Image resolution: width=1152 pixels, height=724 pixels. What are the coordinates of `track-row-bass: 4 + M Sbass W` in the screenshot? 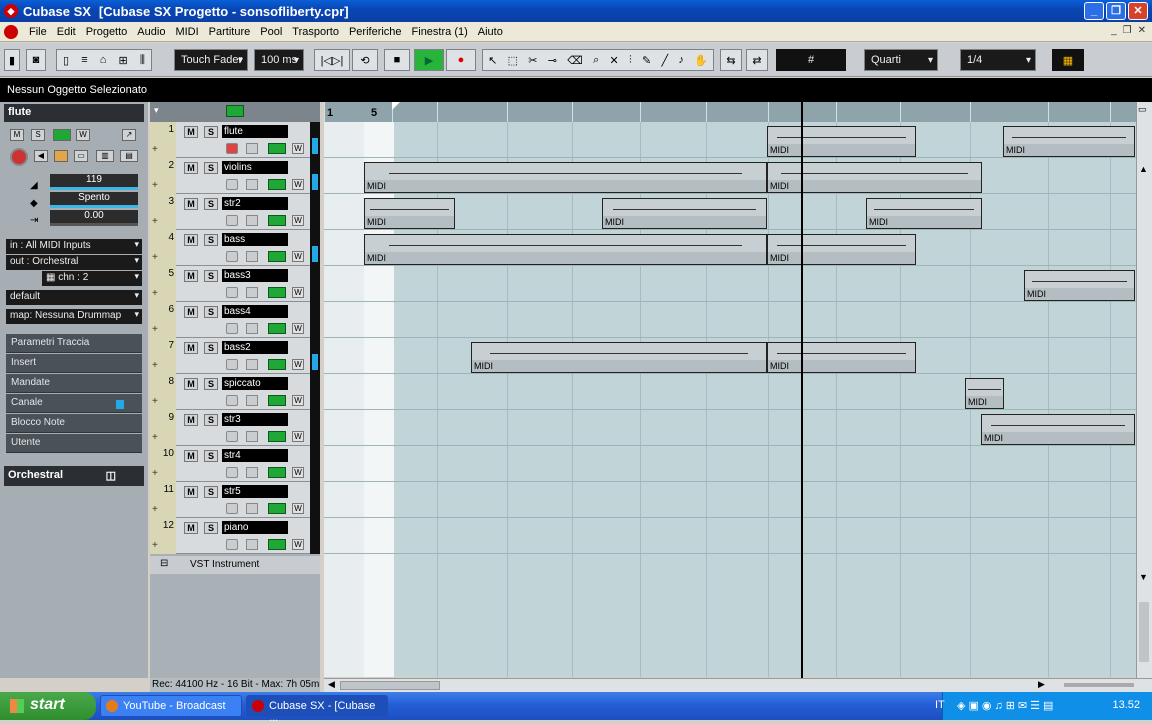 It's located at (235, 248).